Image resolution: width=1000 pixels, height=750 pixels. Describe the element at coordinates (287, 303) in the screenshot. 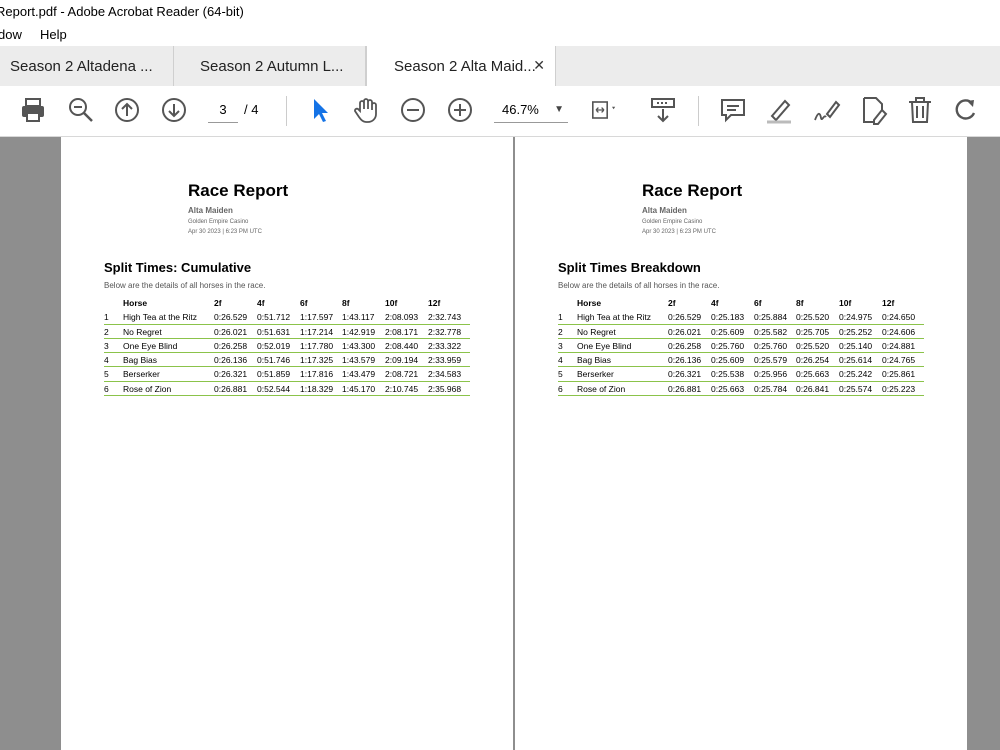

I see `table-header-row: Horse 2f 4f 6f 8f 10f 12f` at that location.